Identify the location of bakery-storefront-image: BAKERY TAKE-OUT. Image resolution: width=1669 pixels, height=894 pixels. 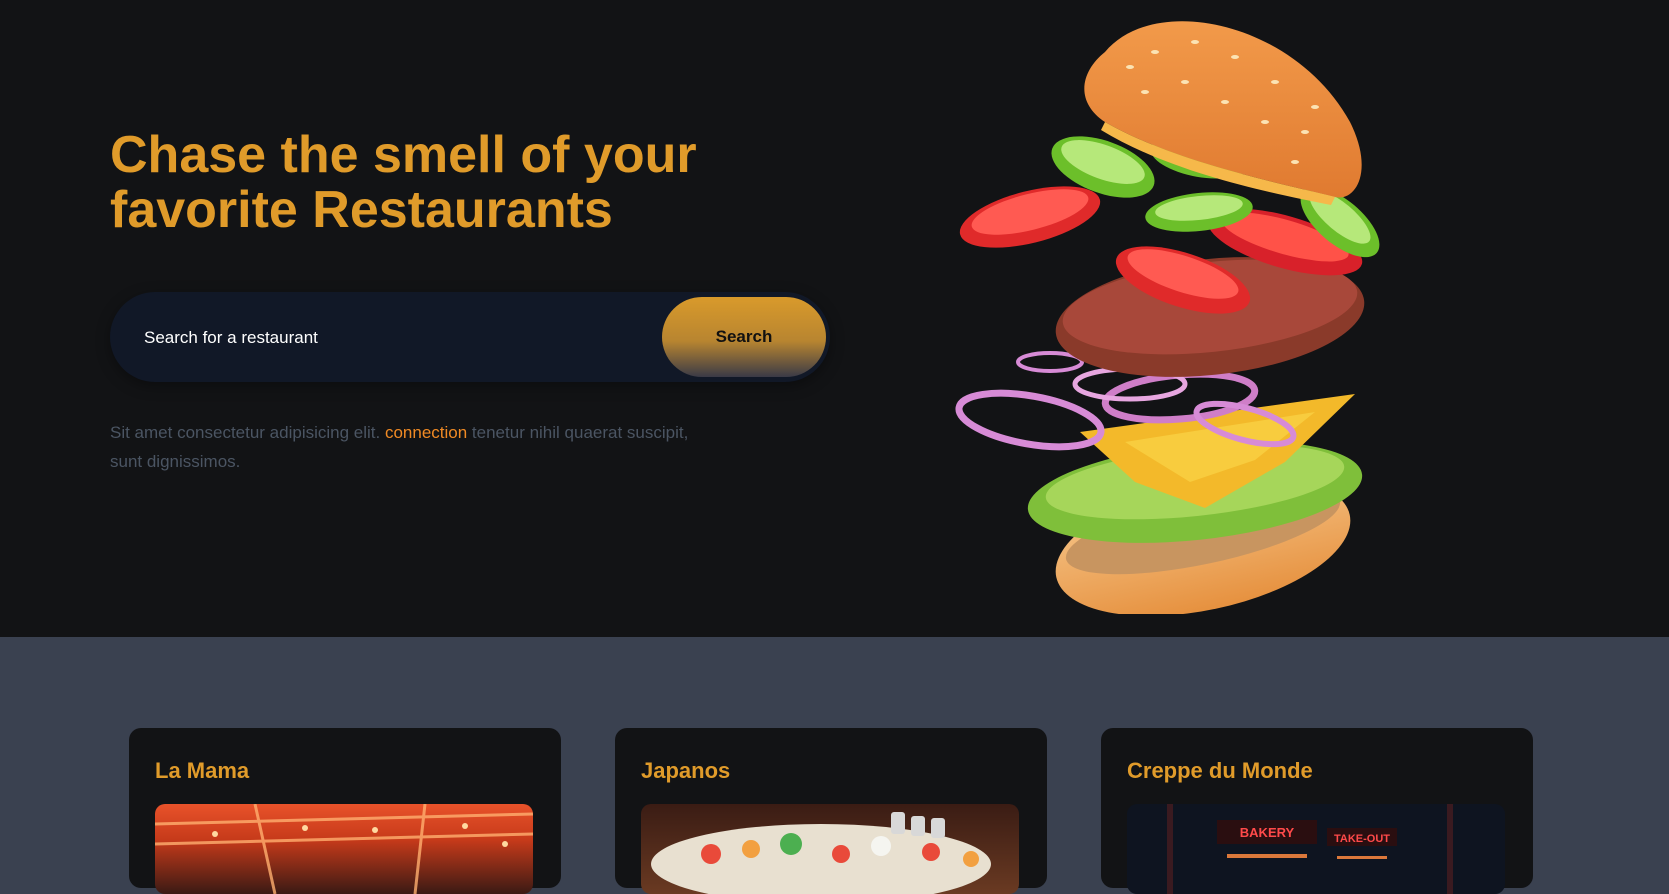
(1310, 849).